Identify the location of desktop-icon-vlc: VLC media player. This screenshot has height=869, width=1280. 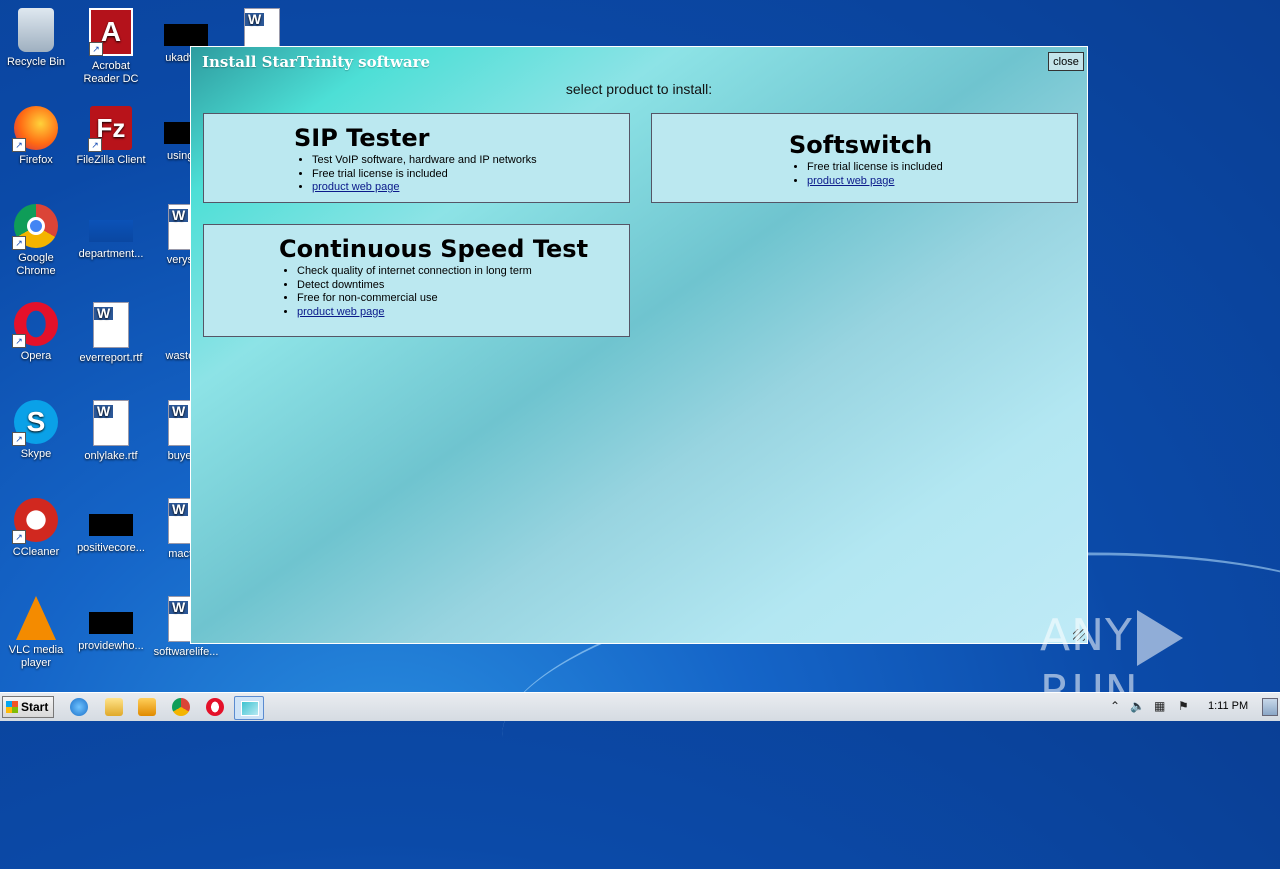
(36, 633).